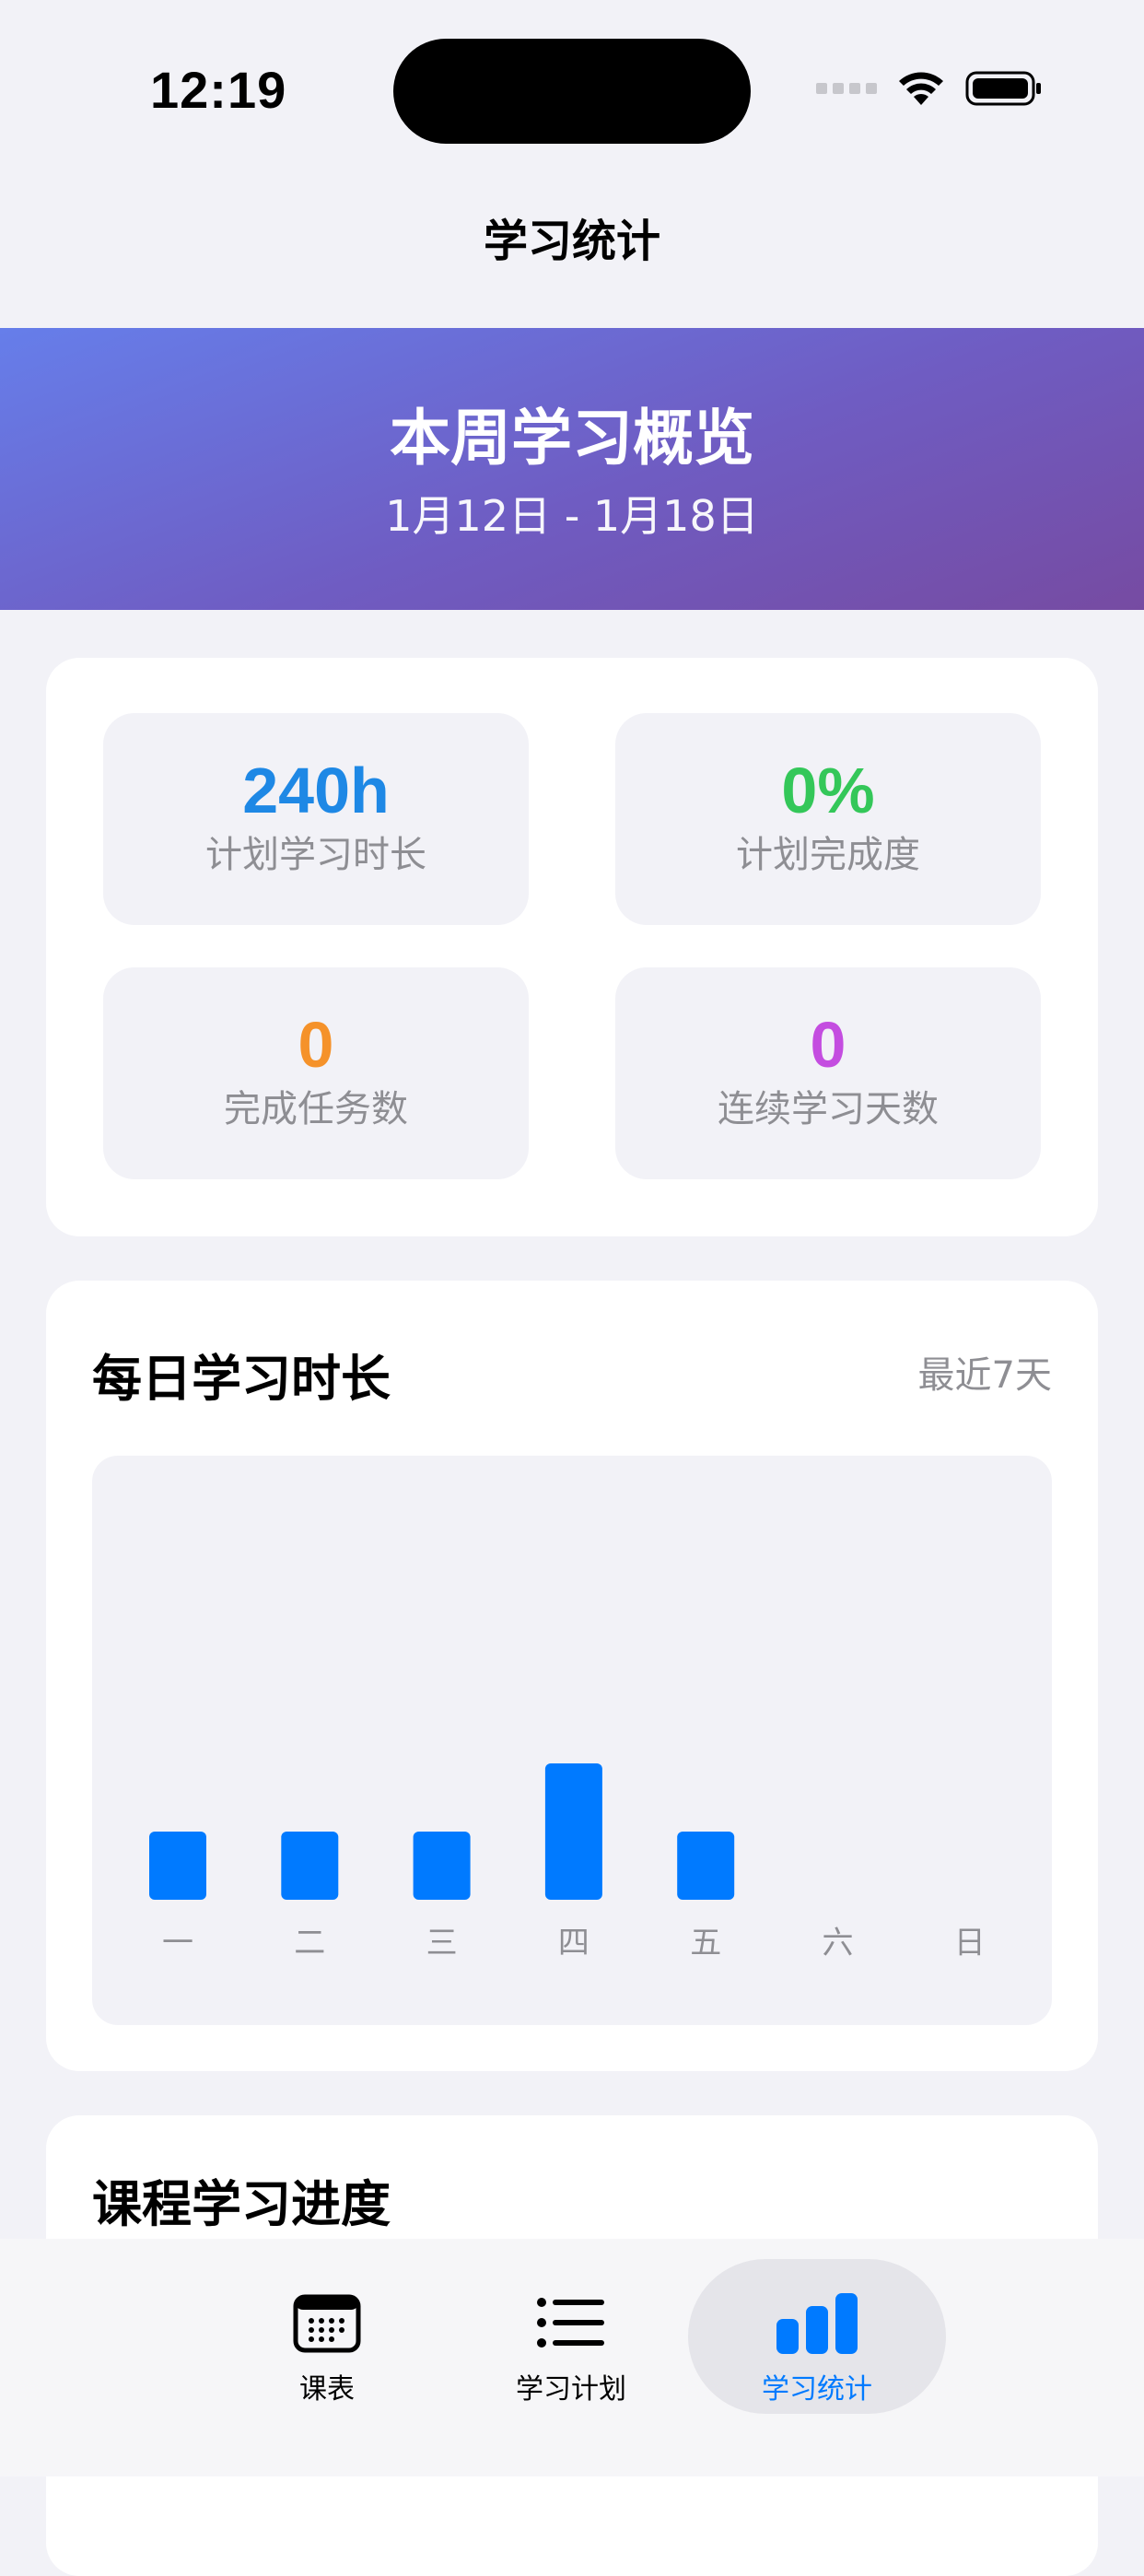  Describe the element at coordinates (1003, 88) in the screenshot. I see `battery-icon` at that location.